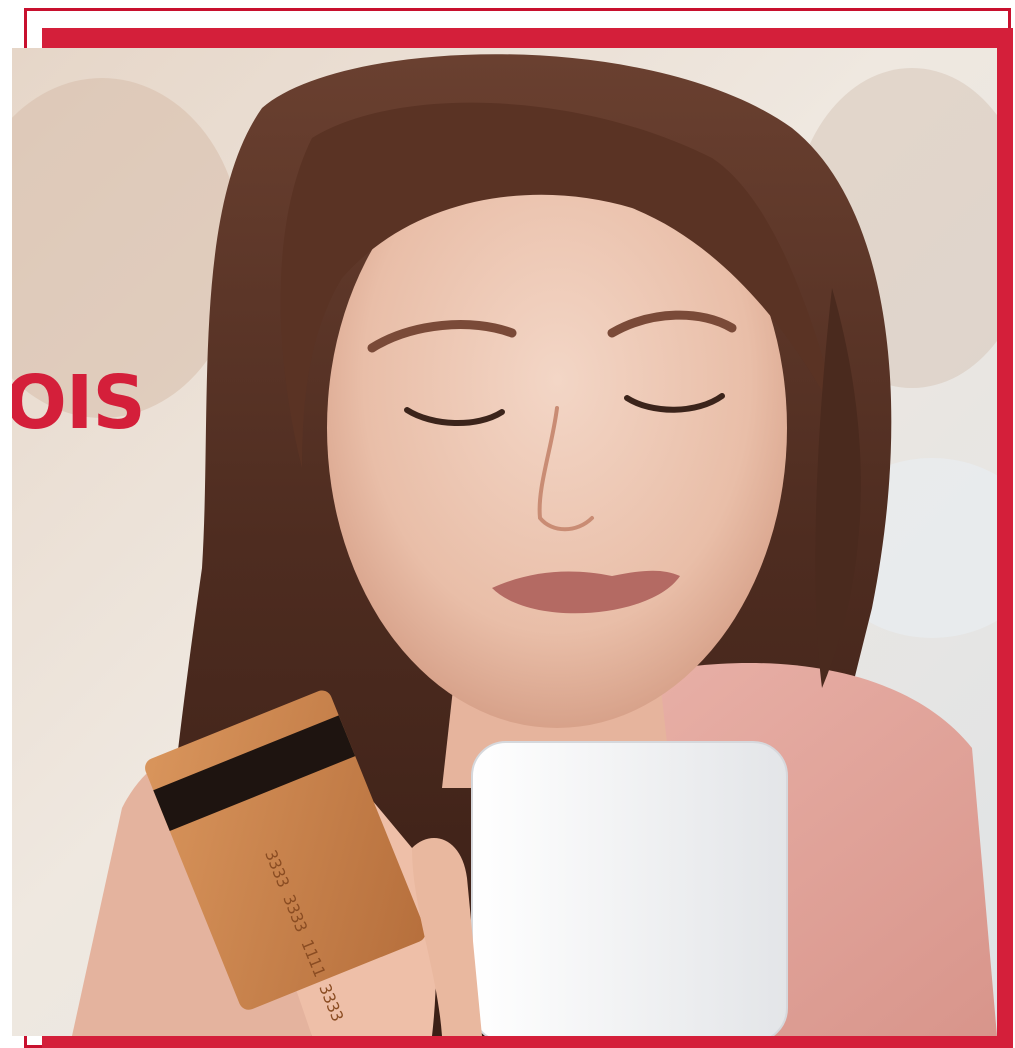 Image resolution: width=1015 pixels, height=1048 pixels. I want to click on headline-text: OIS, so click(79, 403).